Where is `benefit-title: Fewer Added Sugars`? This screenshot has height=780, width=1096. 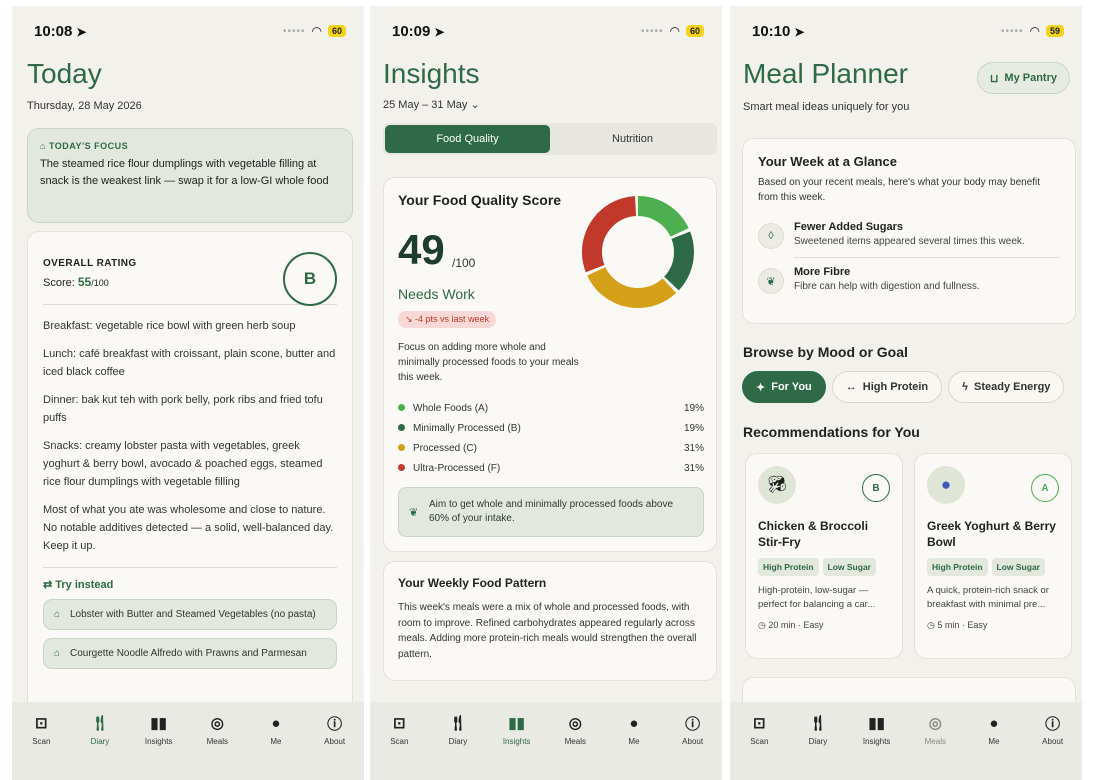 benefit-title: Fewer Added Sugars is located at coordinates (849, 227).